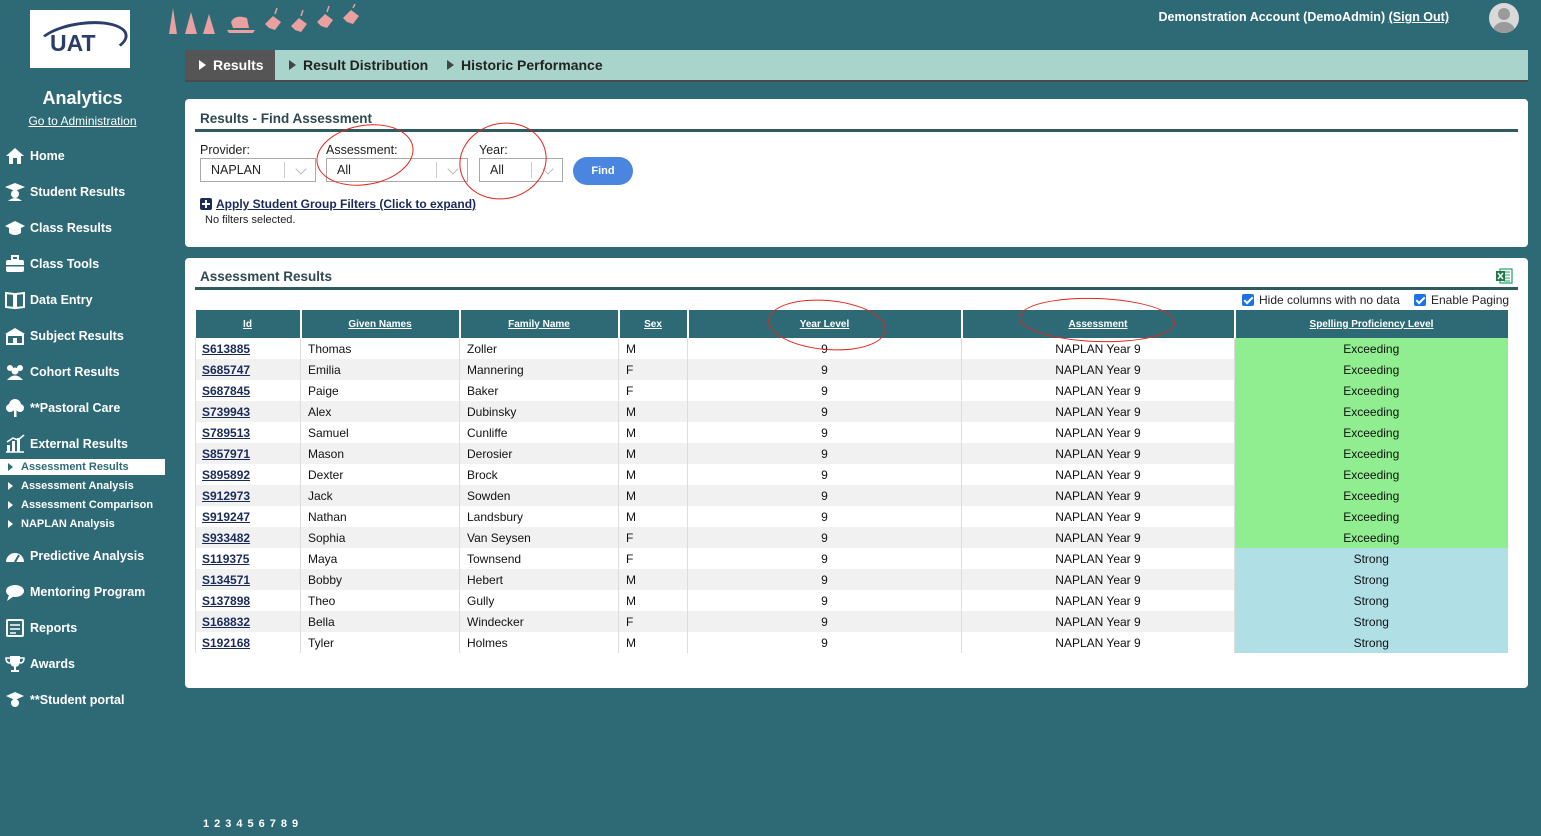  I want to click on sidebar-item-label: Student Results, so click(78, 192).